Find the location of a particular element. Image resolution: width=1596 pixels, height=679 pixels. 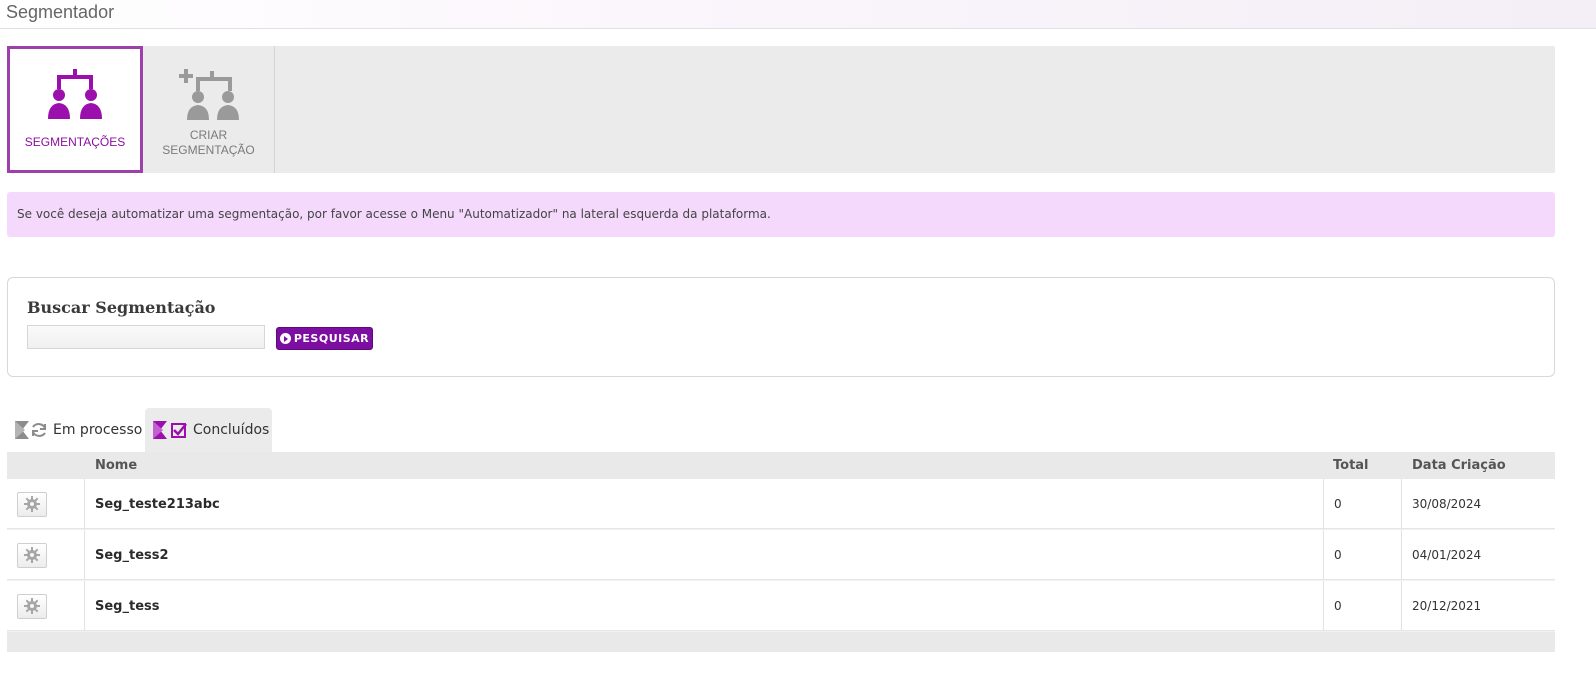

tab-concluidos: Concluídos is located at coordinates (208, 430).